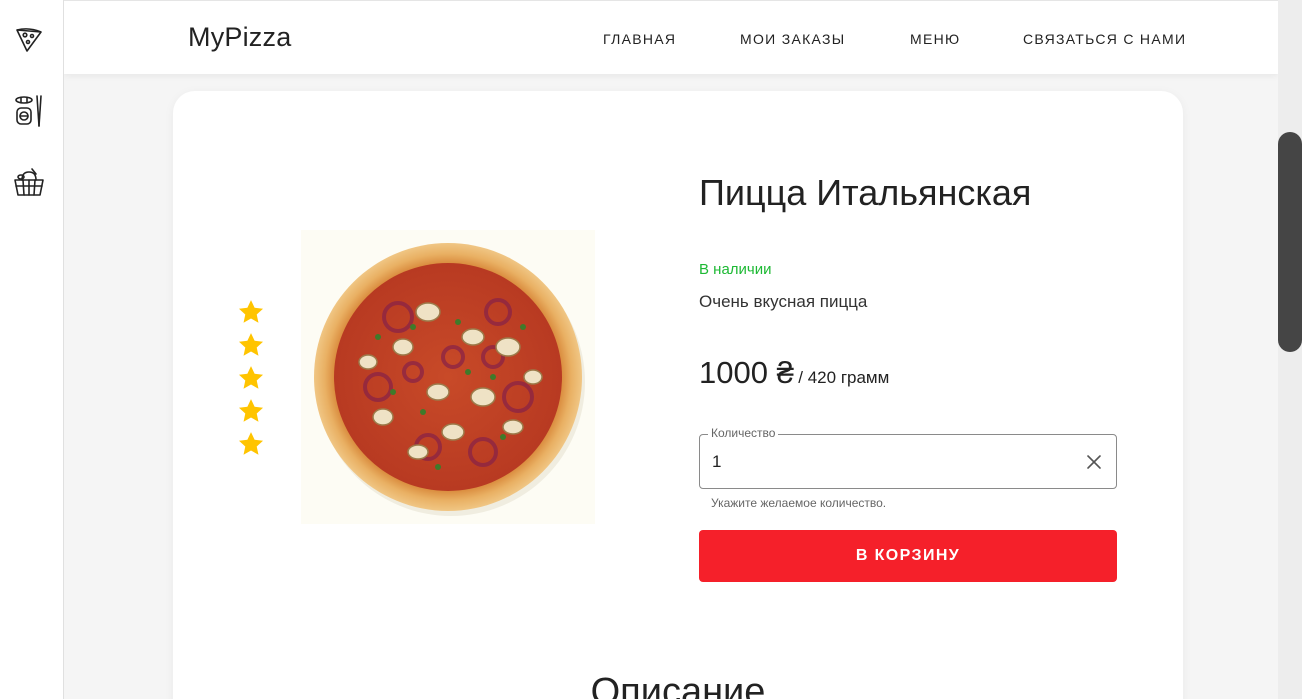 The width and height of the screenshot is (1302, 699). I want to click on nav-contact: СВЯЗАТЬСЯ С НАМИ, so click(1104, 39).